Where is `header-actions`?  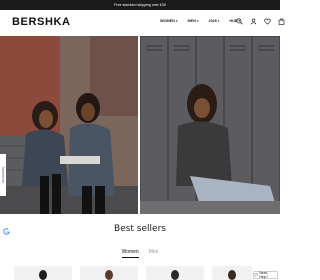
header-actions is located at coordinates (260, 21).